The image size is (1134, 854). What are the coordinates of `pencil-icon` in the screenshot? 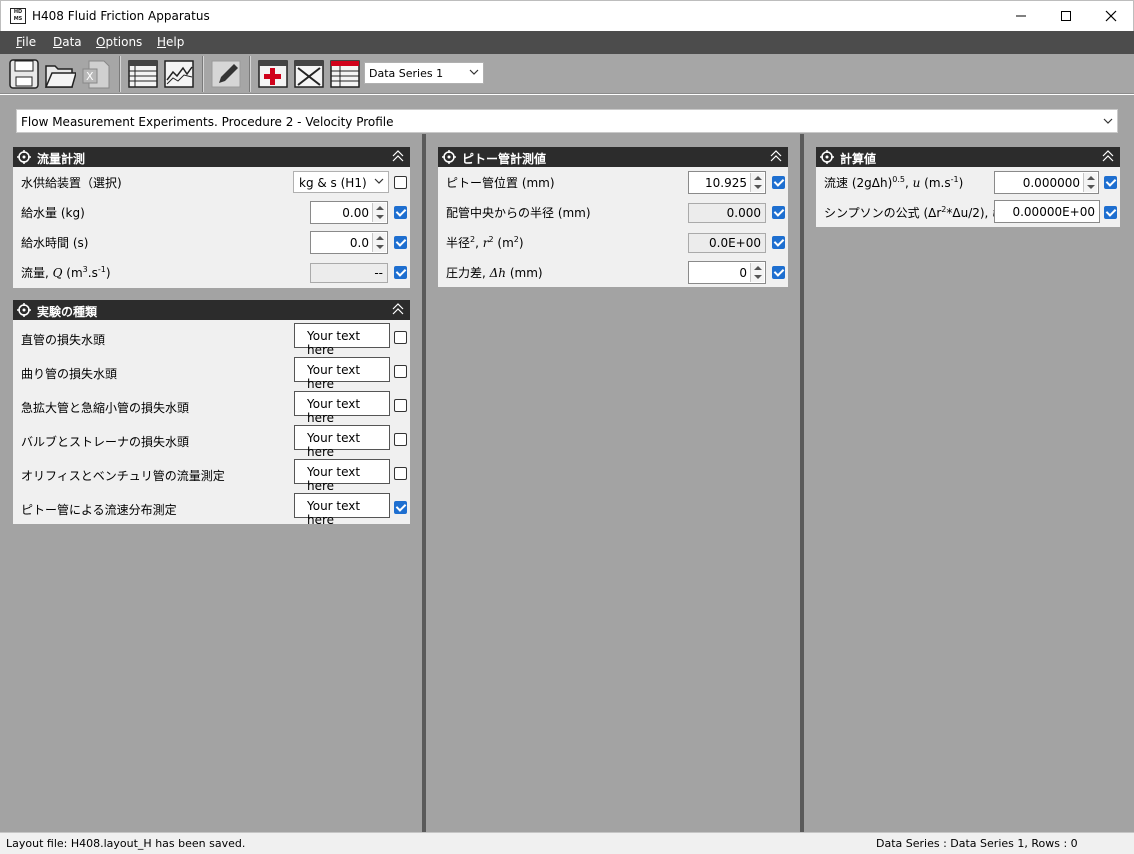 It's located at (226, 74).